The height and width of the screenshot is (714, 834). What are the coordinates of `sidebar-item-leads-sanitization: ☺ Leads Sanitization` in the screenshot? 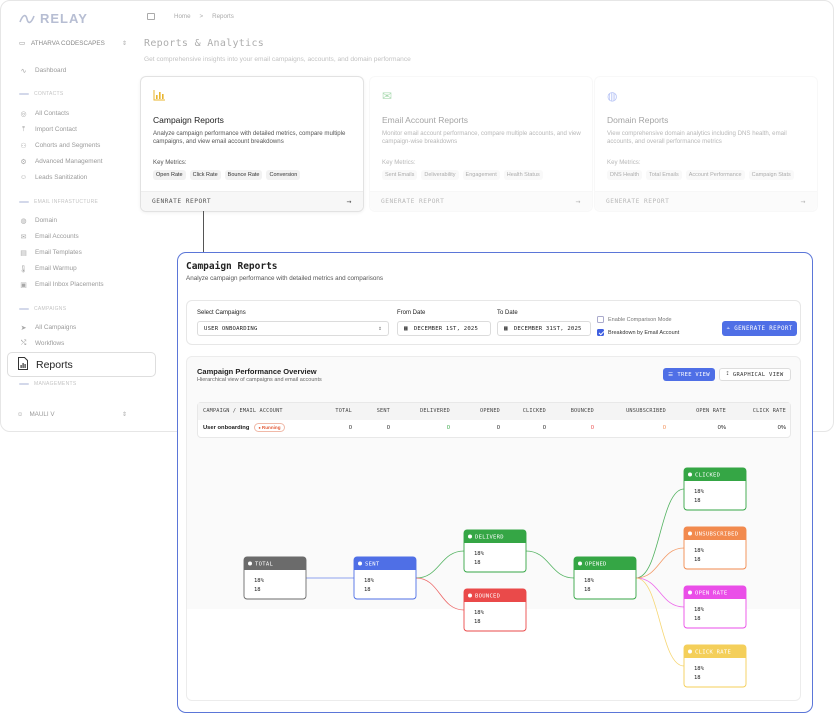 It's located at (53, 177).